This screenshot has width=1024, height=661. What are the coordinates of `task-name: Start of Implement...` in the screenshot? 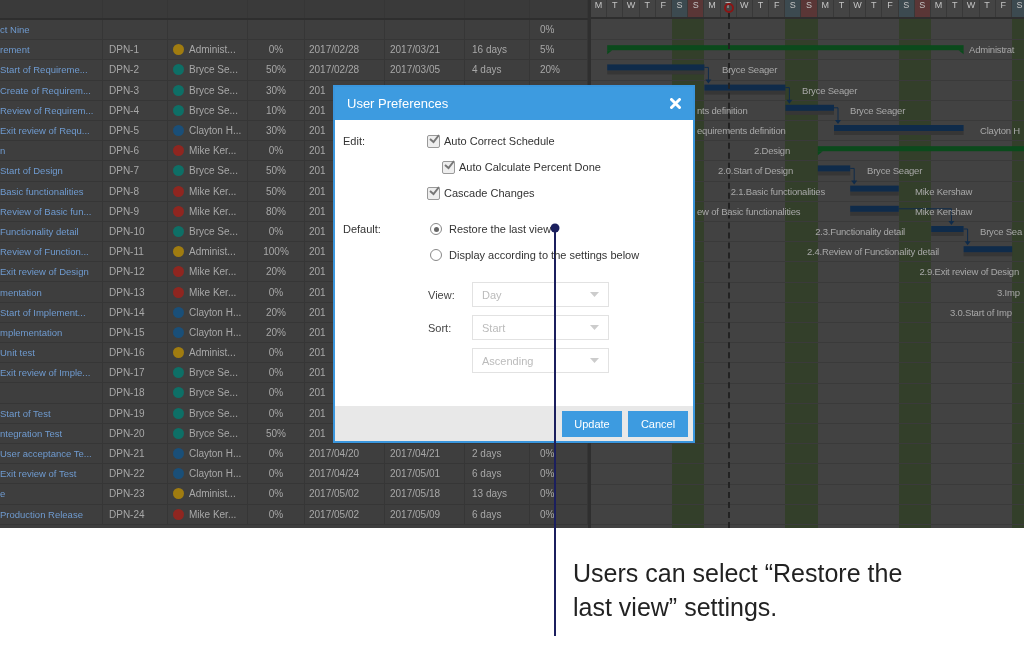 It's located at (43, 312).